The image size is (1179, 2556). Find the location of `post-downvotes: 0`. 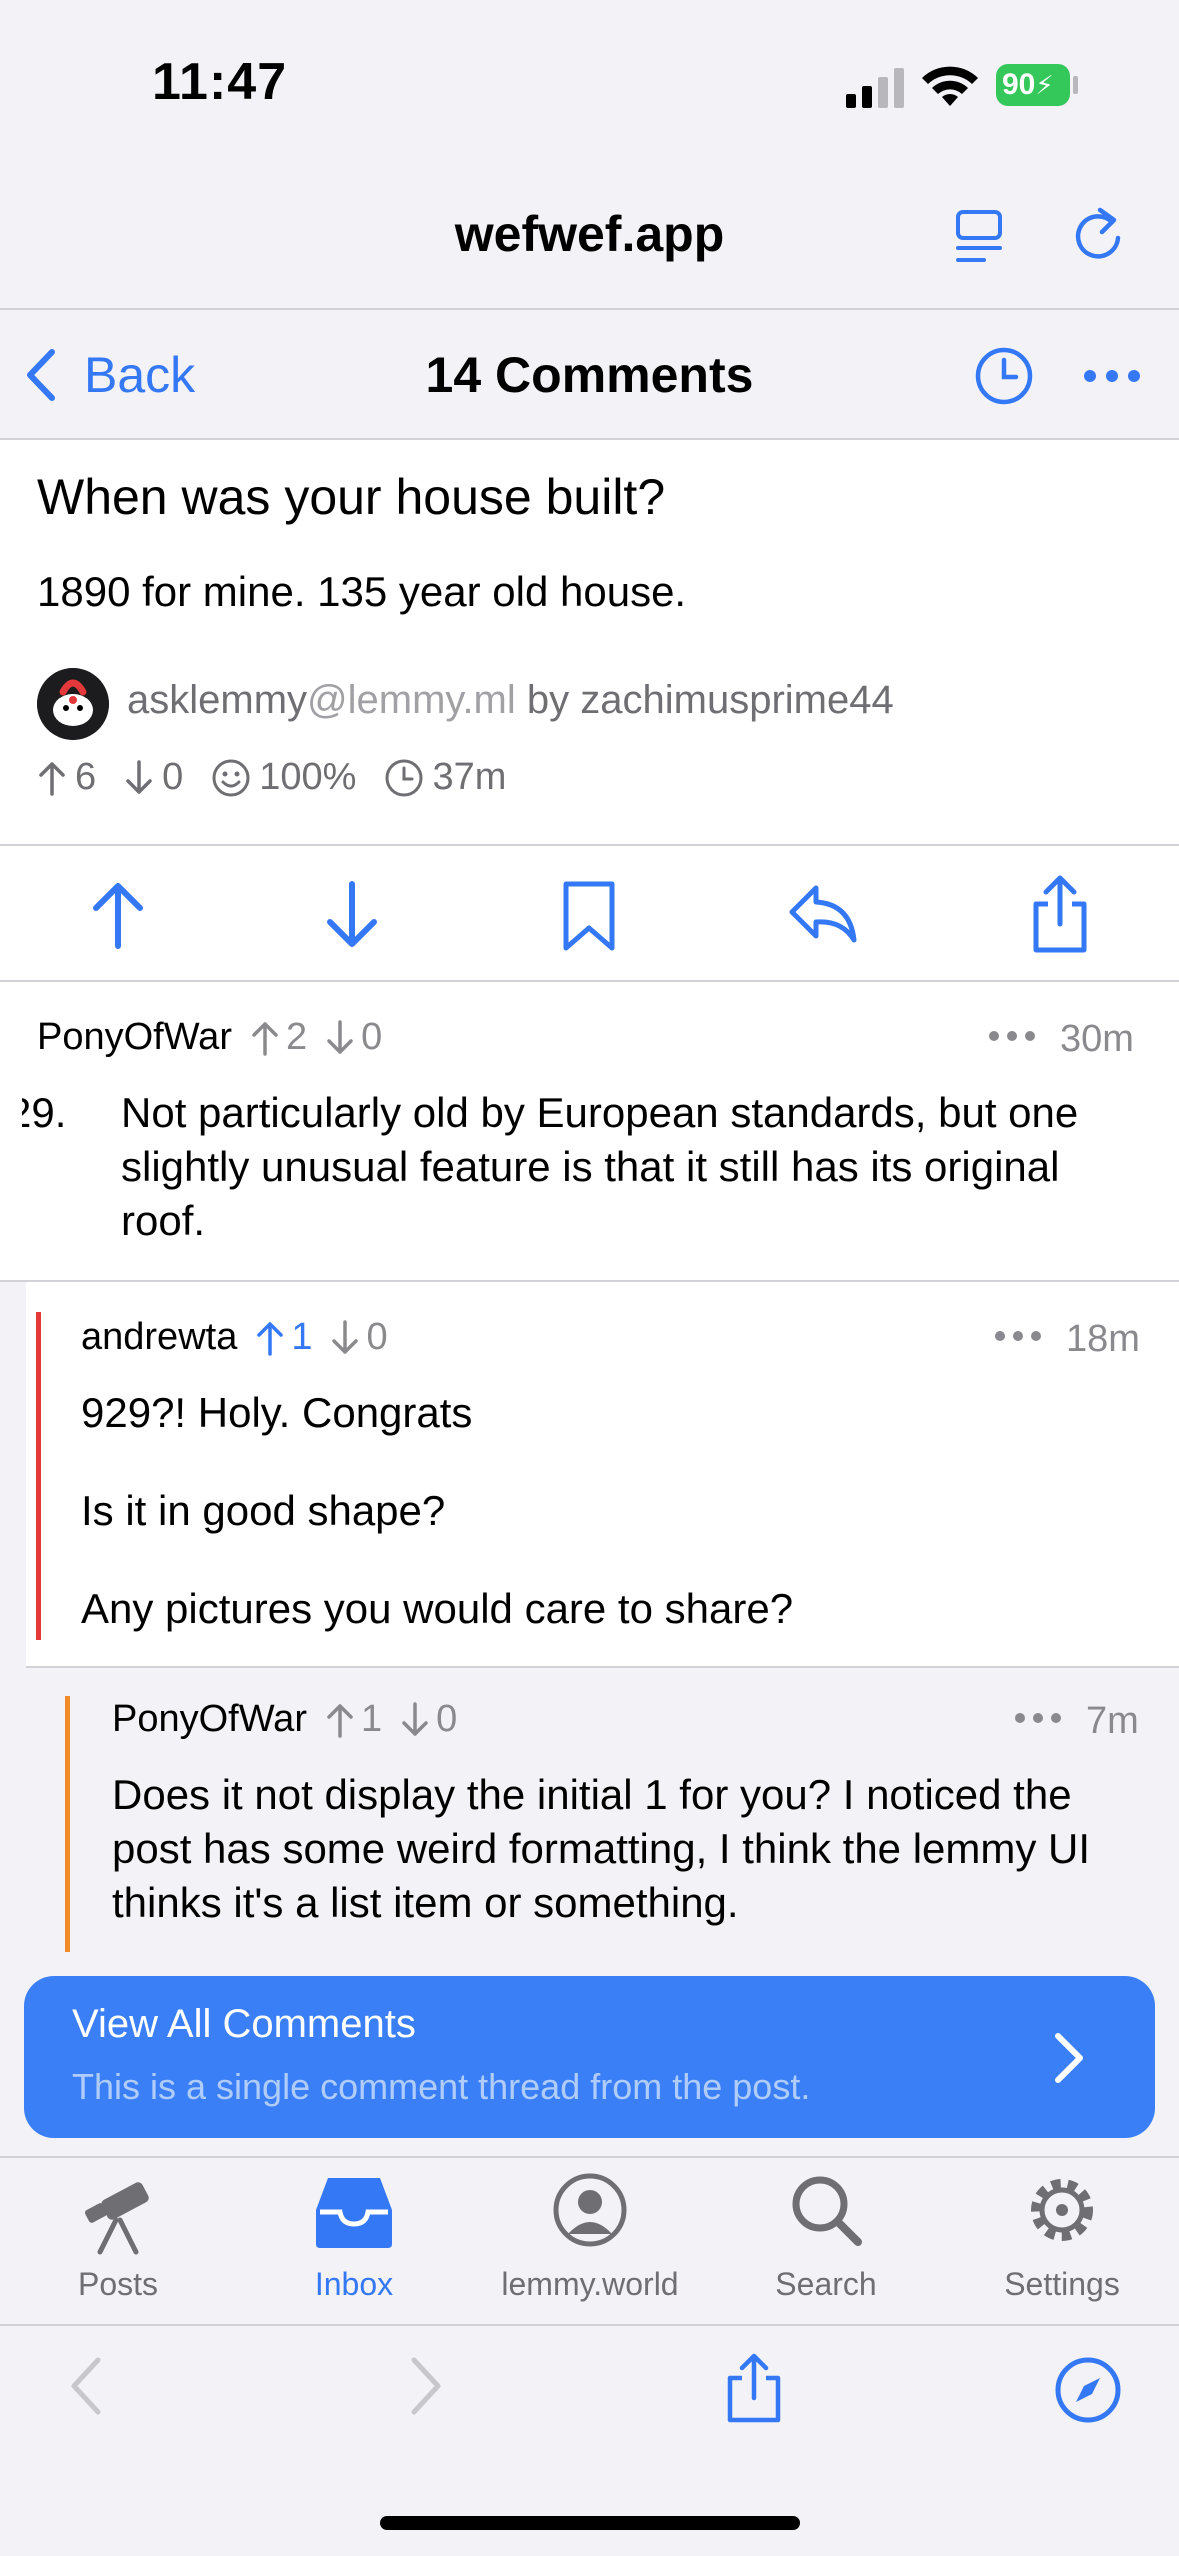

post-downvotes: 0 is located at coordinates (153, 777).